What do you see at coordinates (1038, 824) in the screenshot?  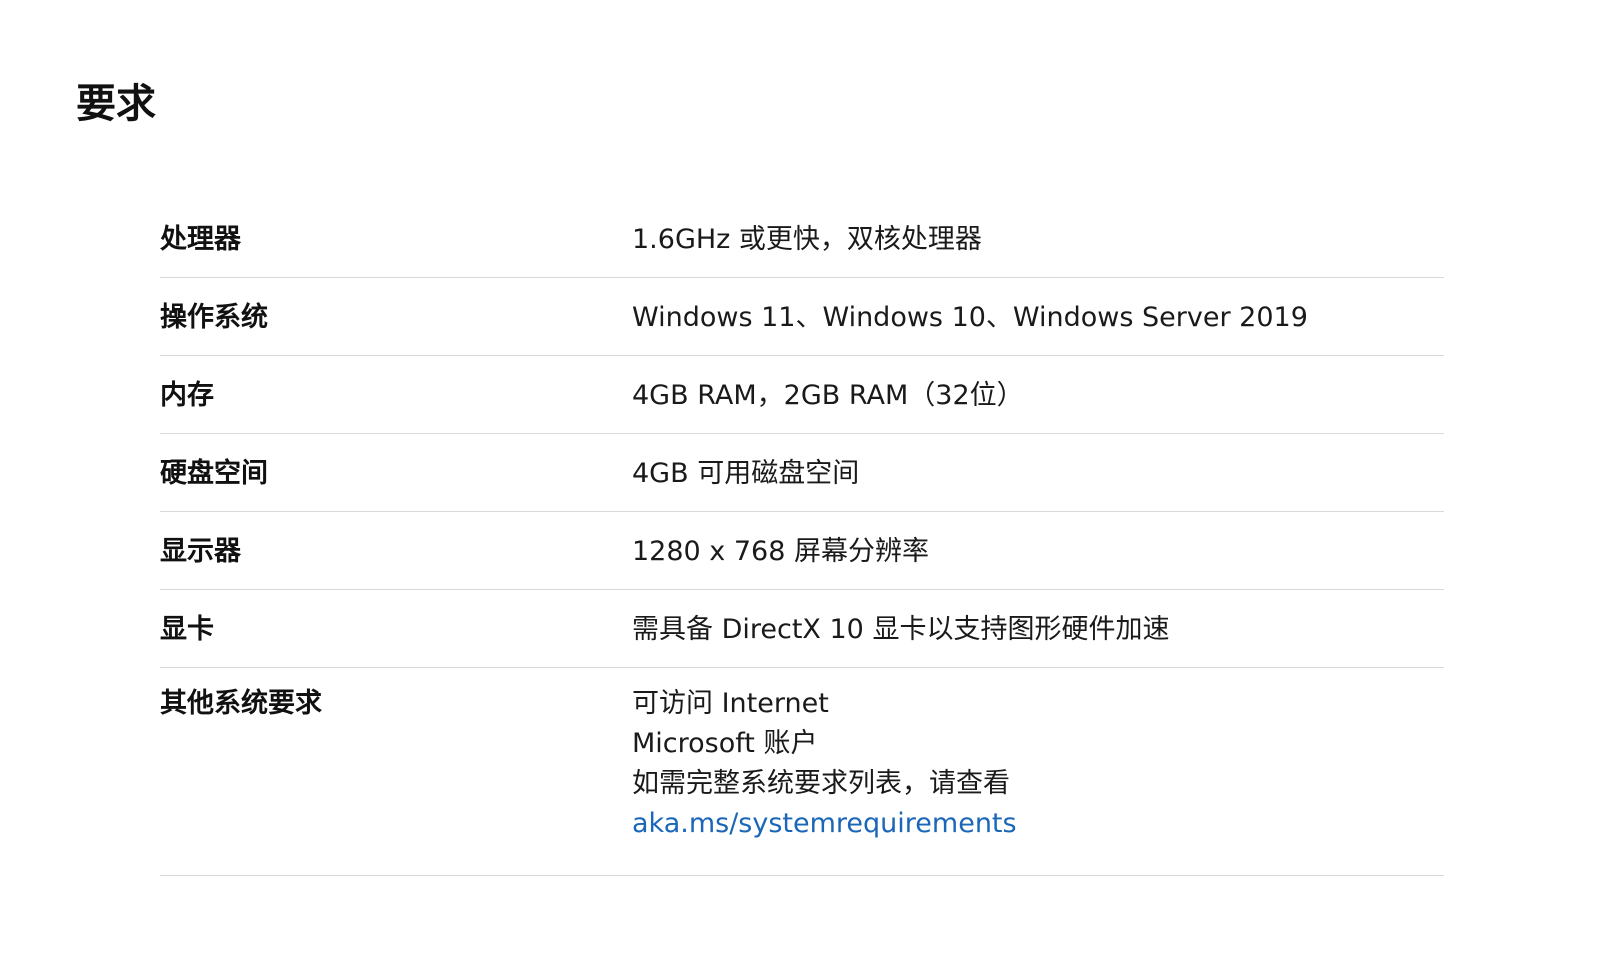 I see `requirement-line-link: aka.ms/systemrequirements` at bounding box center [1038, 824].